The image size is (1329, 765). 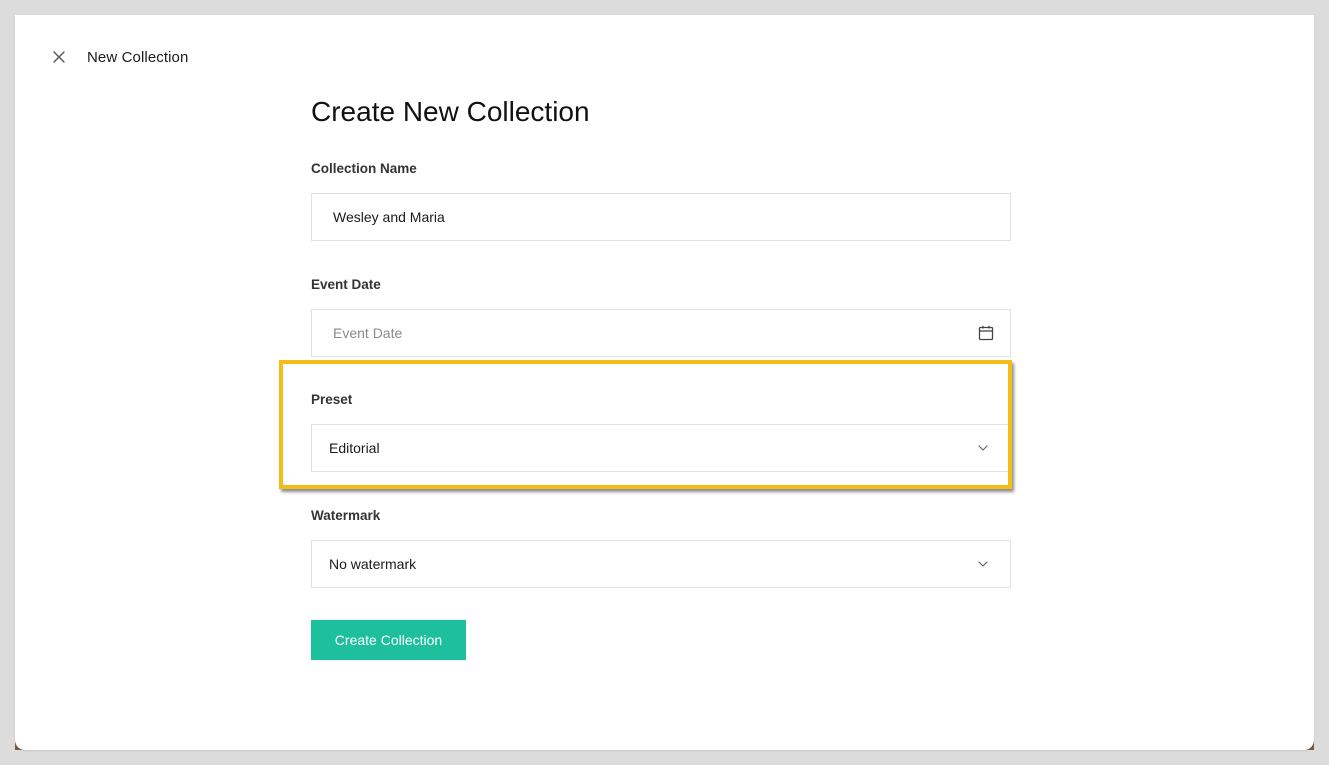 What do you see at coordinates (138, 57) in the screenshot?
I see `dialog-title: New Collection` at bounding box center [138, 57].